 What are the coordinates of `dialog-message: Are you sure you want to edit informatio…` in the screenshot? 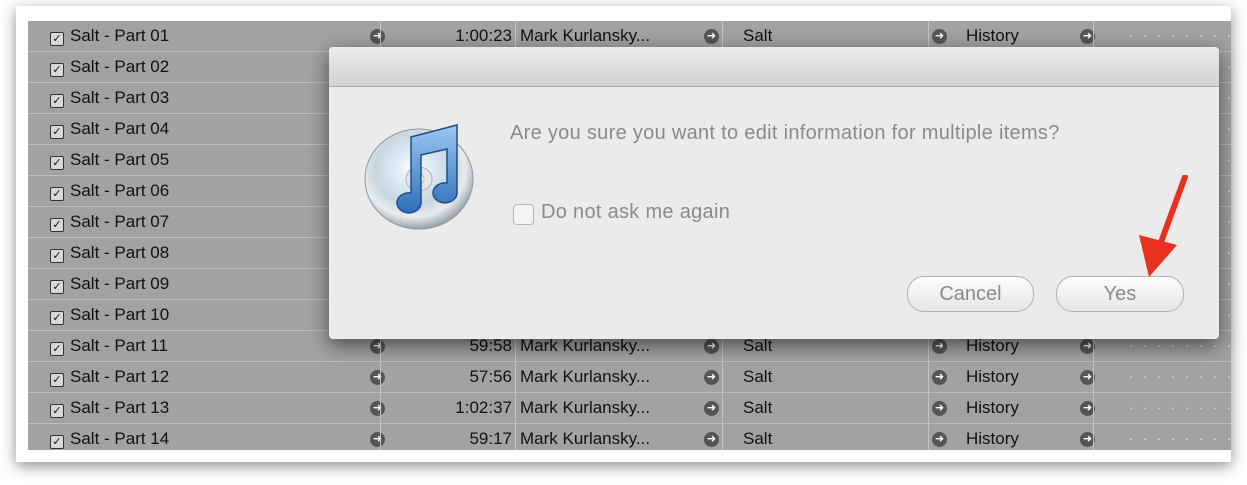 It's located at (785, 133).